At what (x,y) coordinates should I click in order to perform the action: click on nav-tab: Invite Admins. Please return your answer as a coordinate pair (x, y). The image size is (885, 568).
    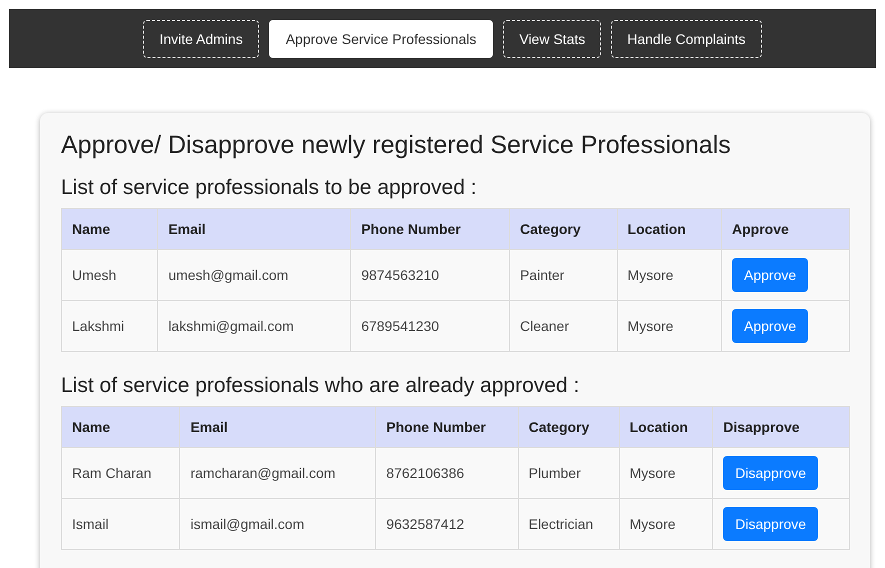
    Looking at the image, I should click on (201, 39).